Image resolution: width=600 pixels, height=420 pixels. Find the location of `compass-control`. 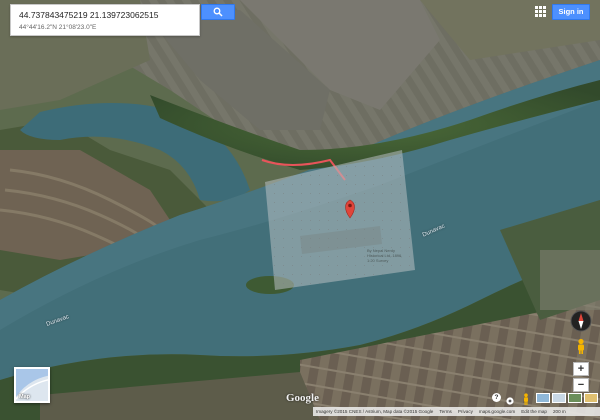

compass-control is located at coordinates (581, 321).